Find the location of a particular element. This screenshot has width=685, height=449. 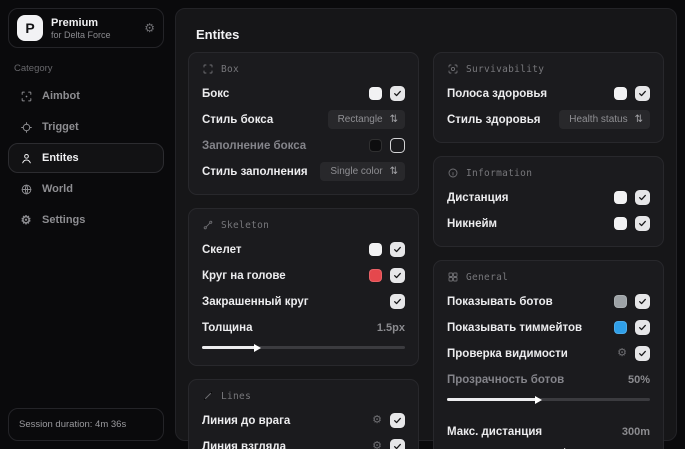

line-icon is located at coordinates (208, 396).